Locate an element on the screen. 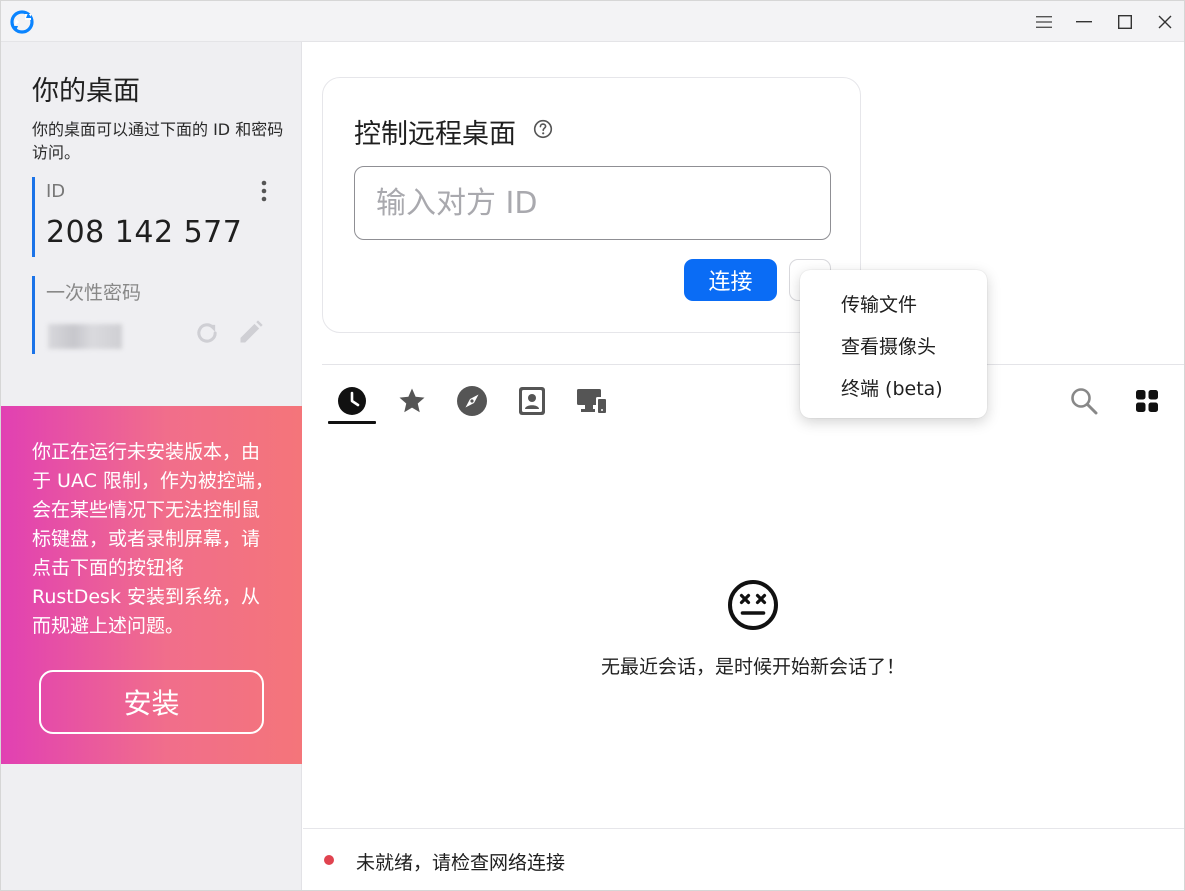  connect-button: 连接 is located at coordinates (730, 280).